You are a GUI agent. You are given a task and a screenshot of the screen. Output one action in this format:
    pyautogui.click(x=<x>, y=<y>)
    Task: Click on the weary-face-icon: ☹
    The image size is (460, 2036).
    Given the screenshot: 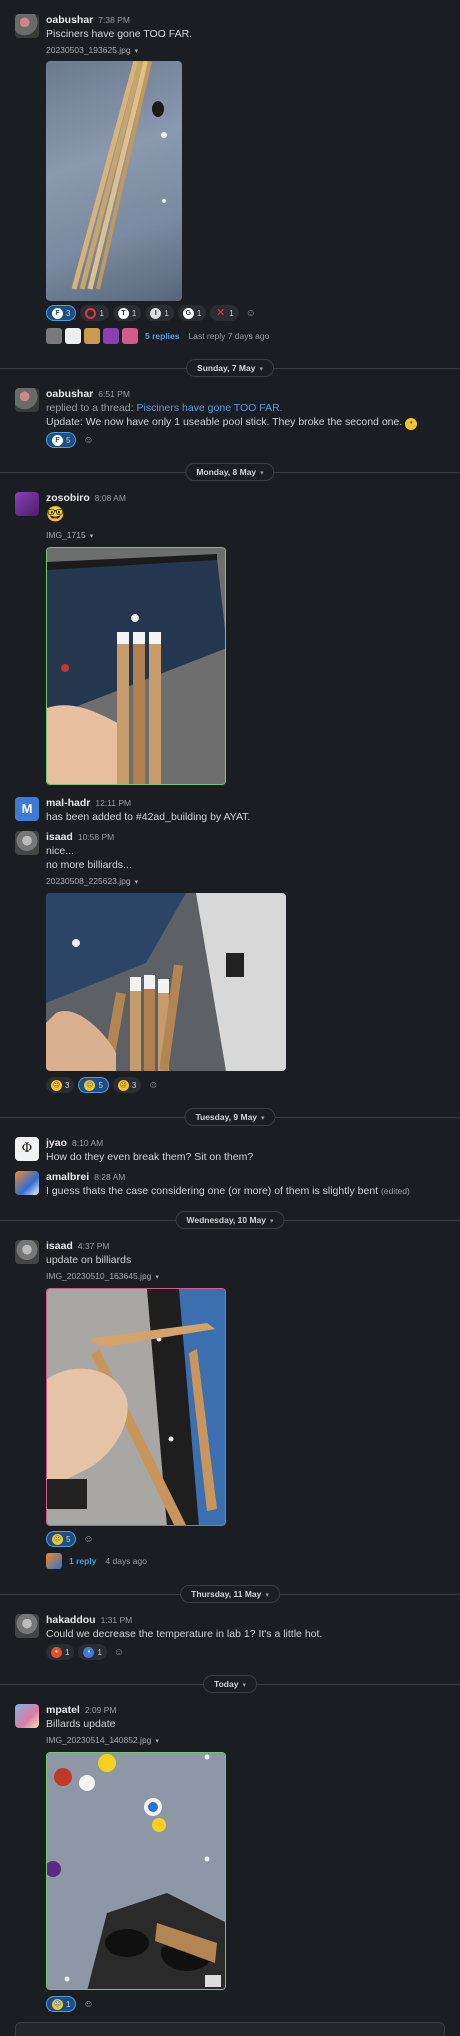 What is the action you would take?
    pyautogui.click(x=123, y=1085)
    